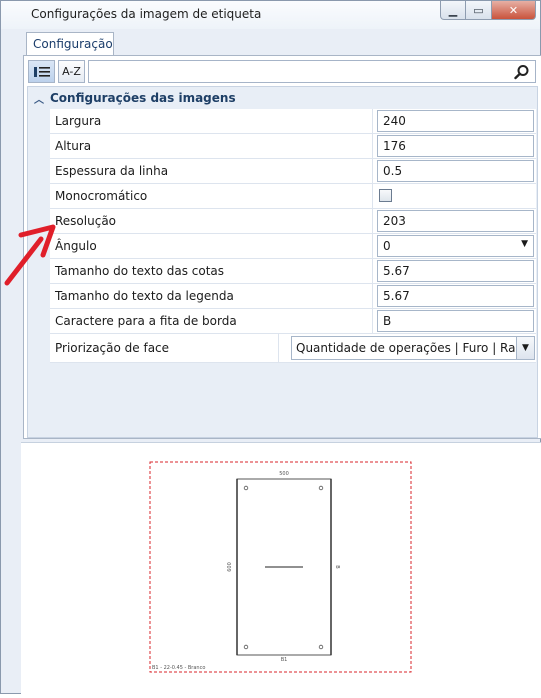 This screenshot has width=541, height=698. Describe the element at coordinates (455, 146) in the screenshot. I see `altura-field: 176` at that location.